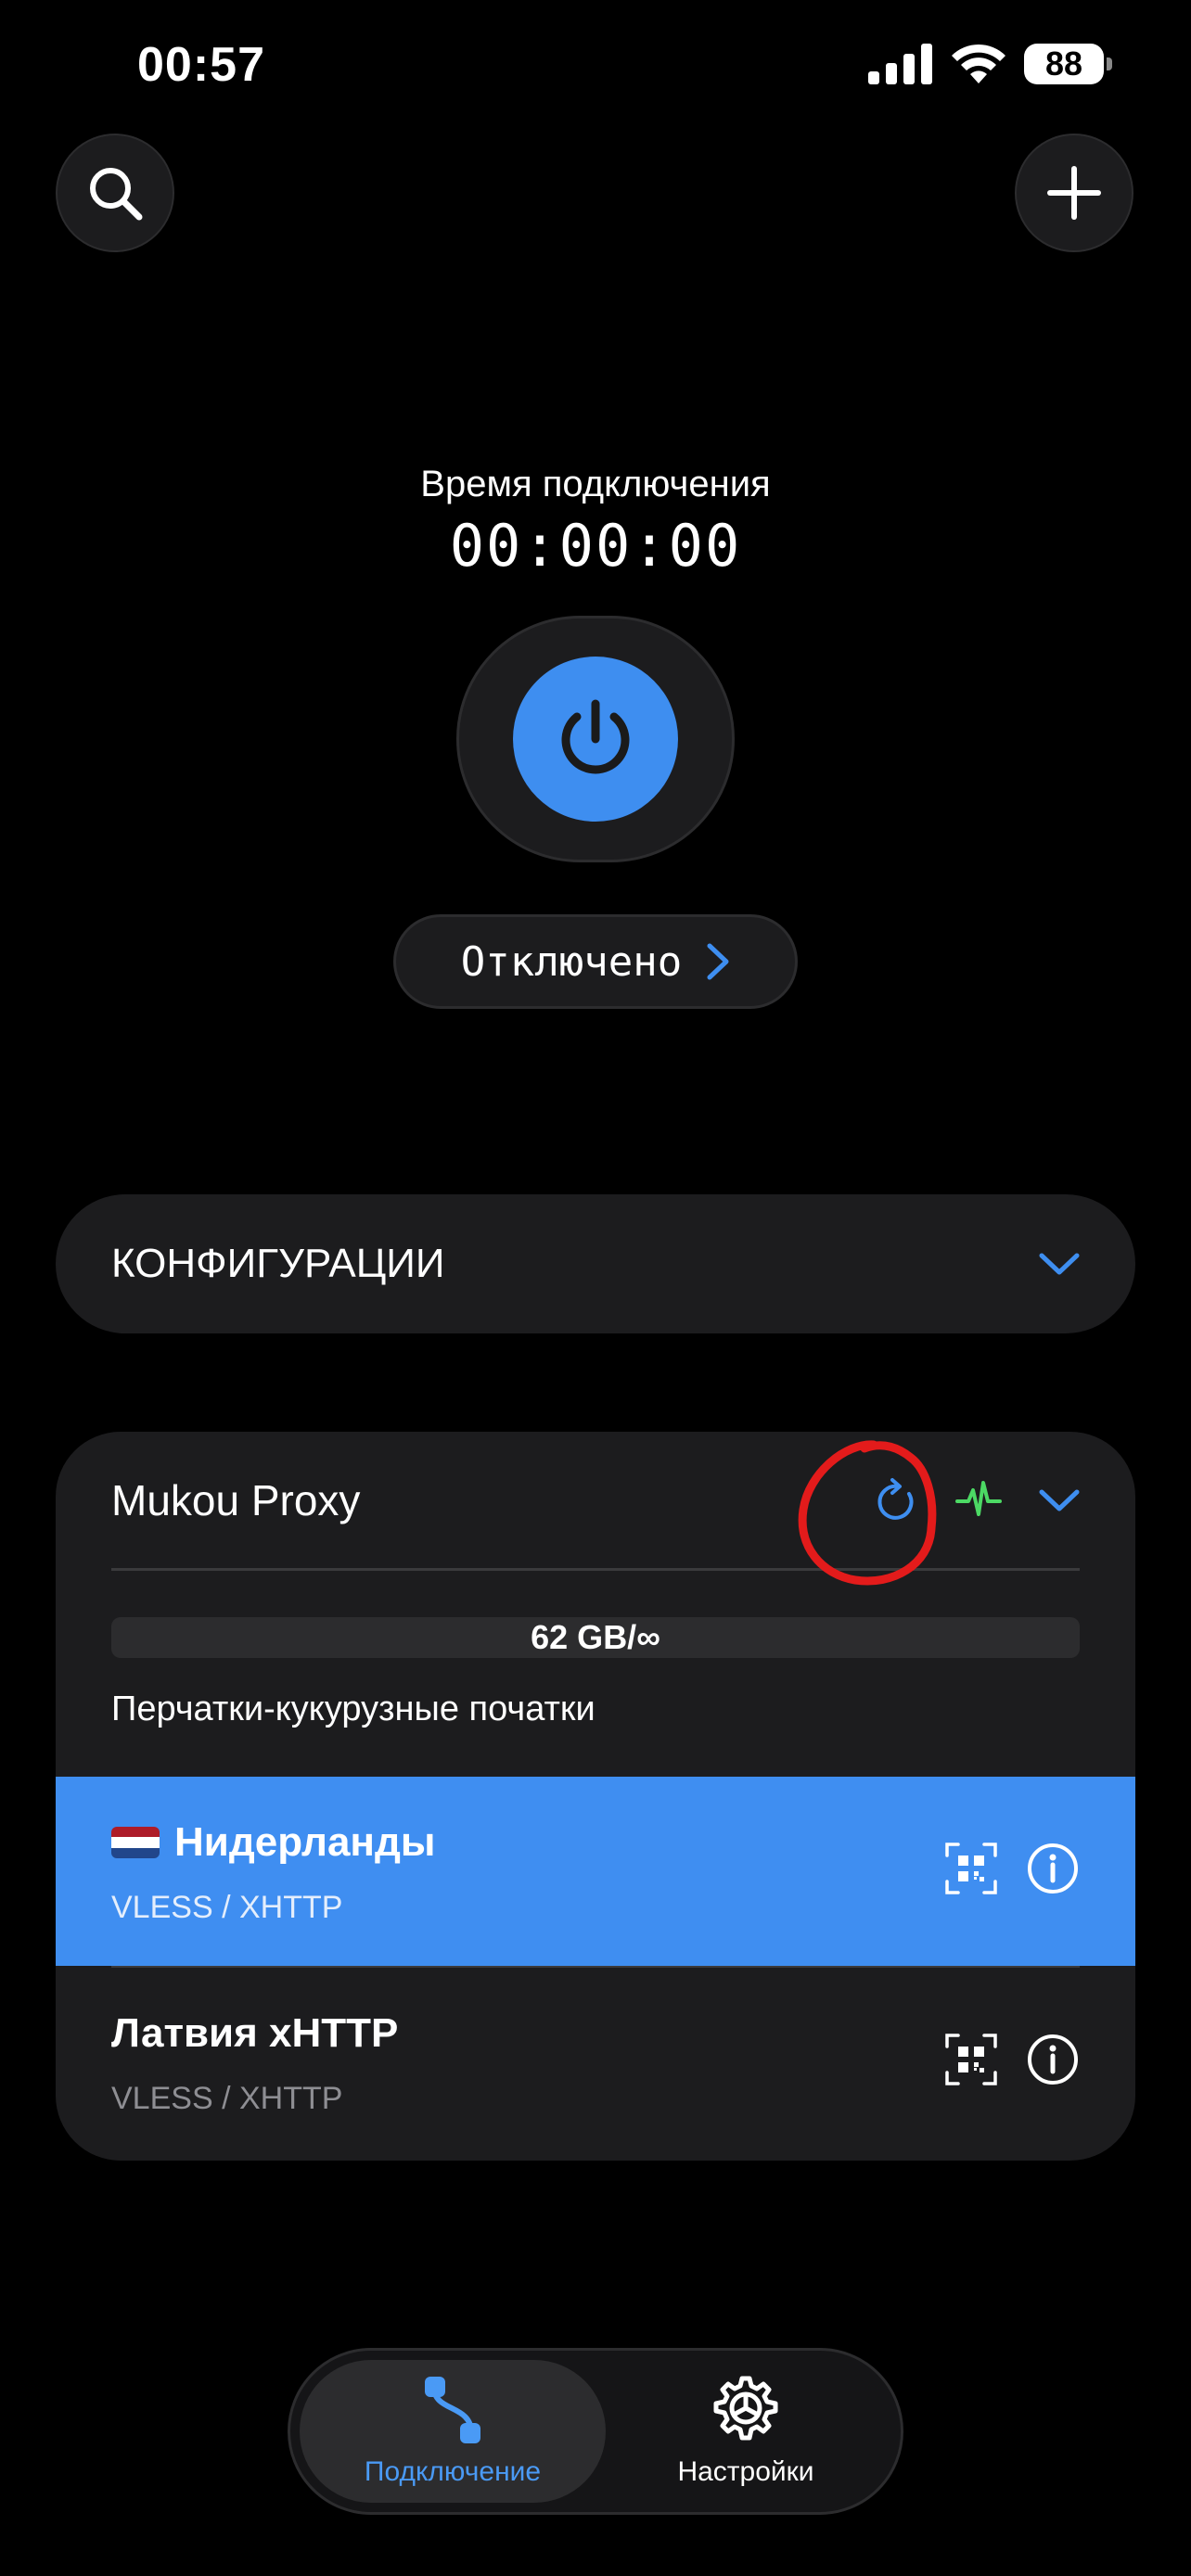 This screenshot has width=1191, height=2576. I want to click on tab-settings-label: Настройки, so click(745, 2472).